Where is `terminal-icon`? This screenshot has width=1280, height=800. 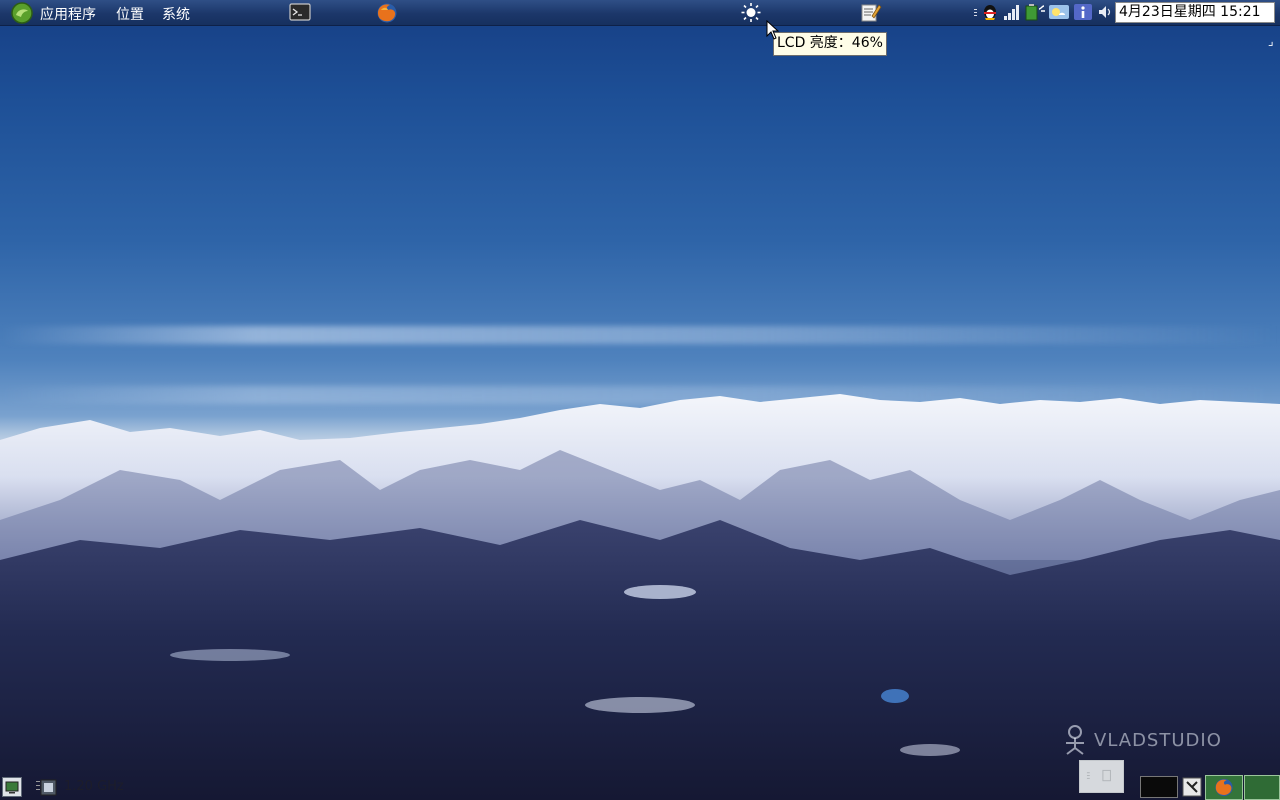
terminal-icon is located at coordinates (300, 12).